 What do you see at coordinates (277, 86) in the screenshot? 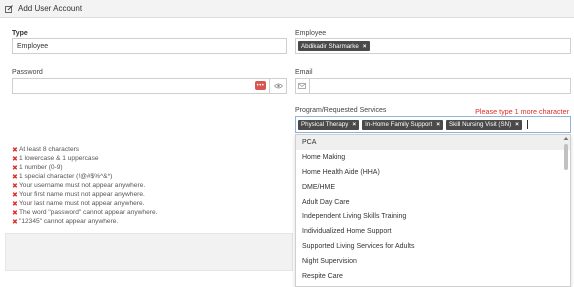
I see `show-password-icon` at bounding box center [277, 86].